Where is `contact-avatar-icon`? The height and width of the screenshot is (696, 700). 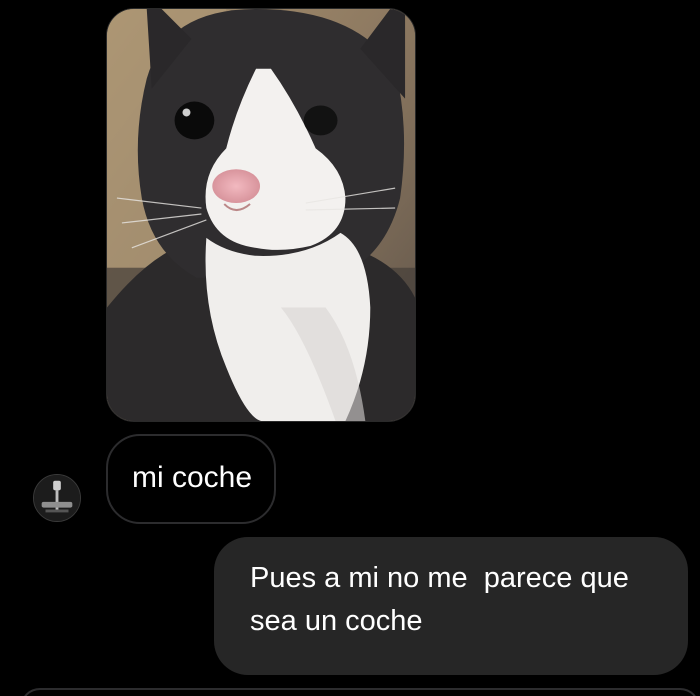 contact-avatar-icon is located at coordinates (57, 498).